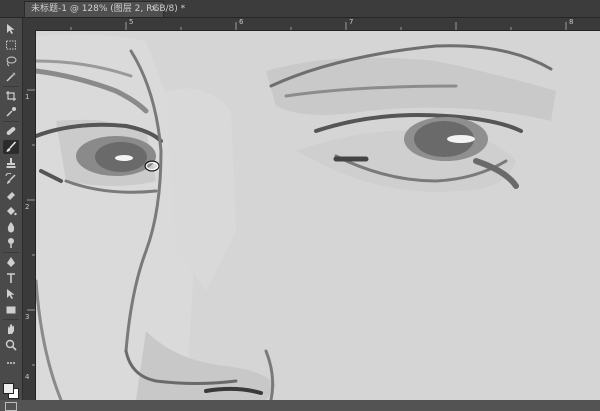 This screenshot has height=411, width=600. I want to click on horizontal-ruler: 5 6 7 8, so click(311, 24).